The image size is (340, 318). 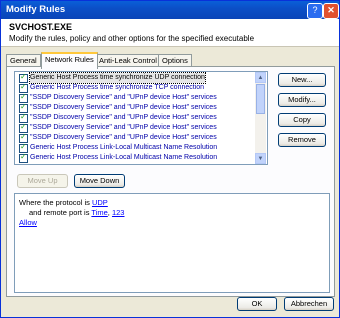 What do you see at coordinates (302, 120) in the screenshot?
I see `copy-button: Copy` at bounding box center [302, 120].